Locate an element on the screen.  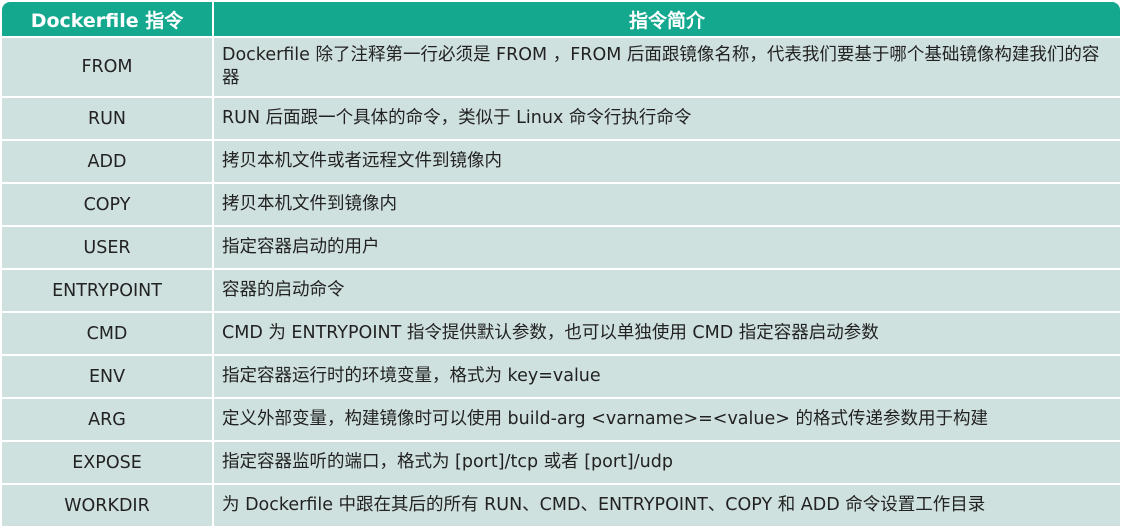
instruction-cell: USER is located at coordinates (108, 247).